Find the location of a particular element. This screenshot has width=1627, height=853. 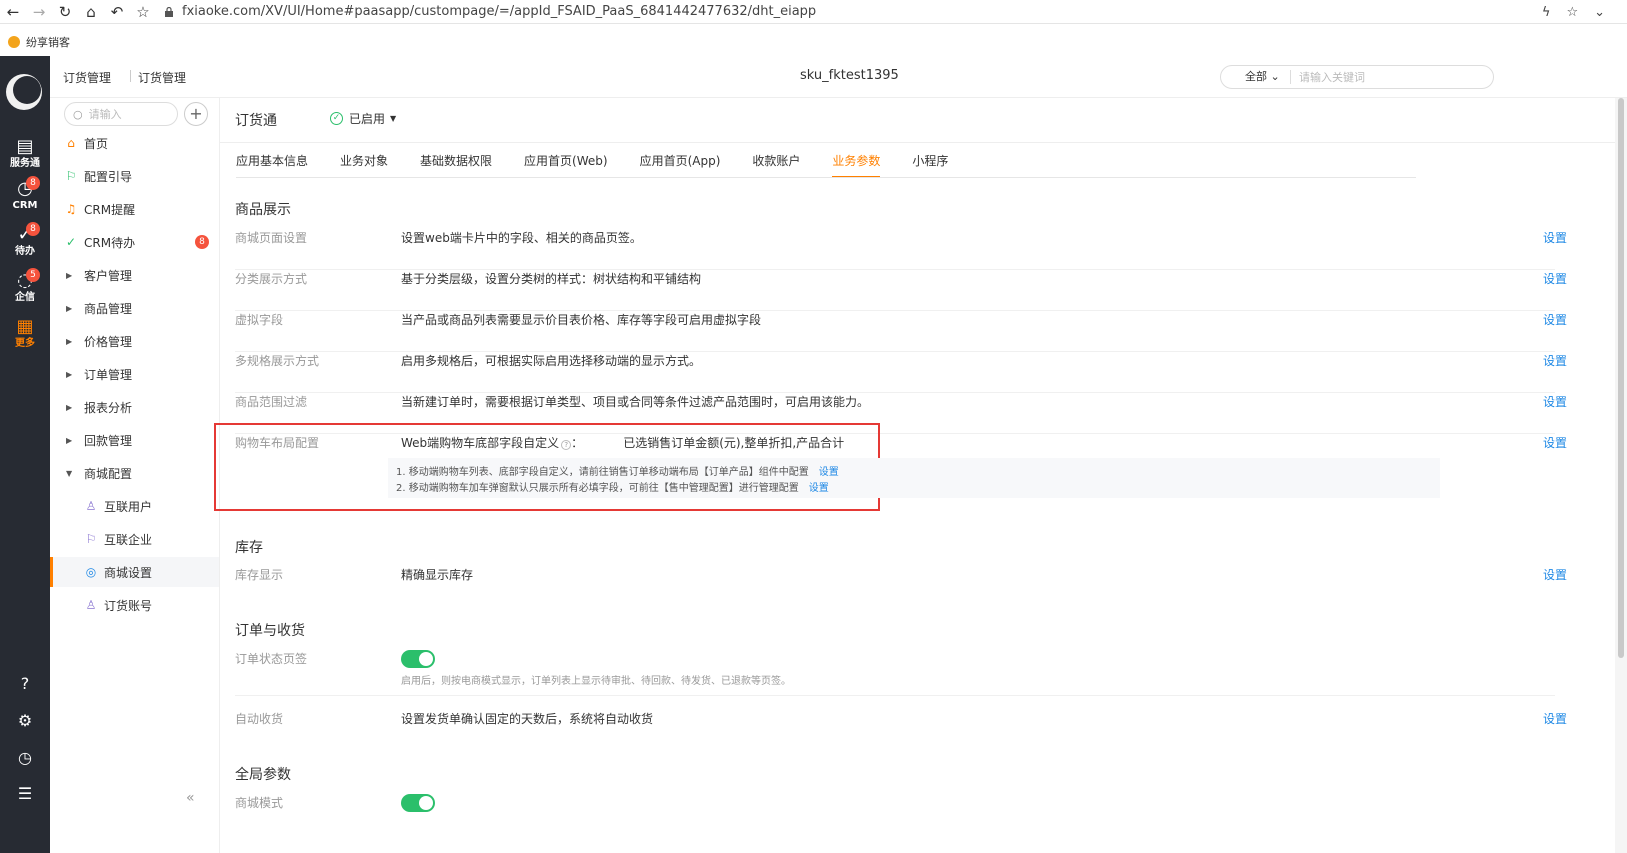

sidebar-item-label: 订货账号 is located at coordinates (128, 605).